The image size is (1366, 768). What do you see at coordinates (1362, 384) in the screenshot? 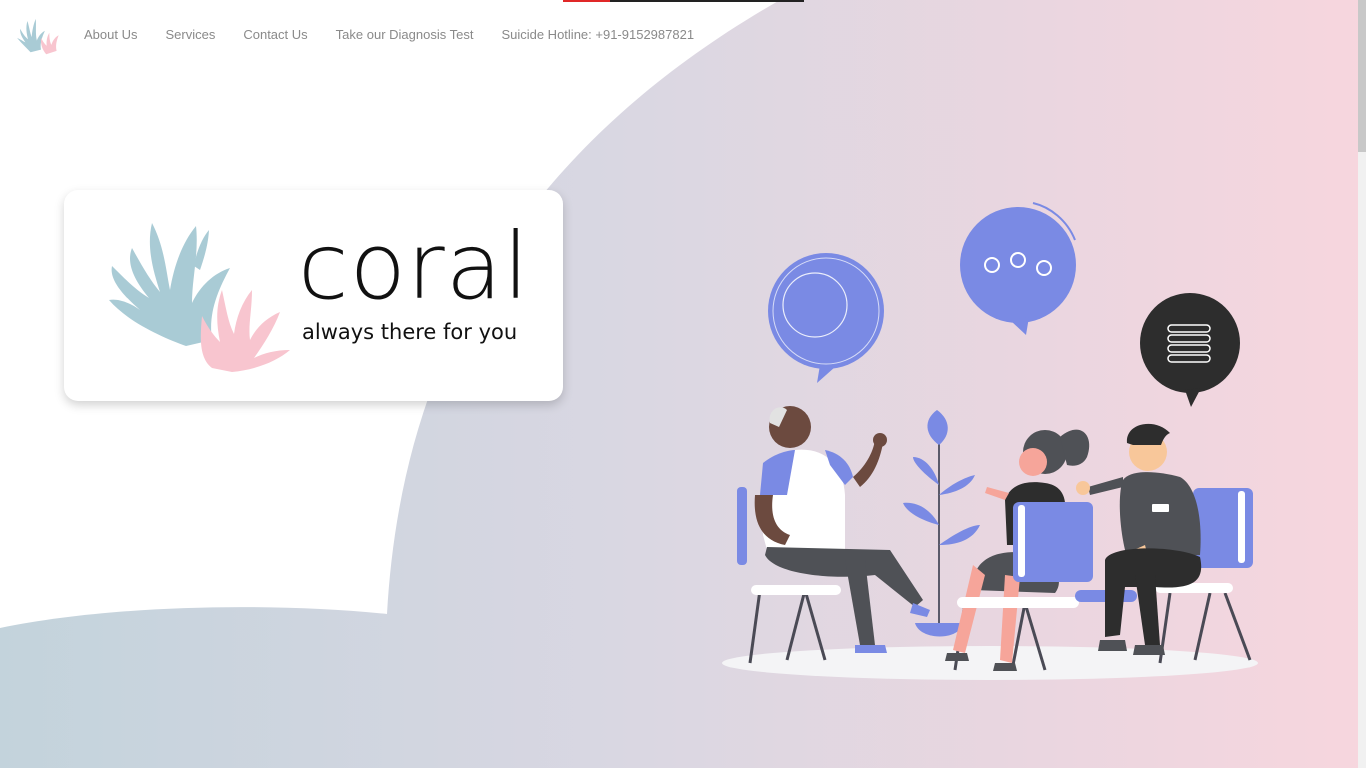
I see `scrollbar` at bounding box center [1362, 384].